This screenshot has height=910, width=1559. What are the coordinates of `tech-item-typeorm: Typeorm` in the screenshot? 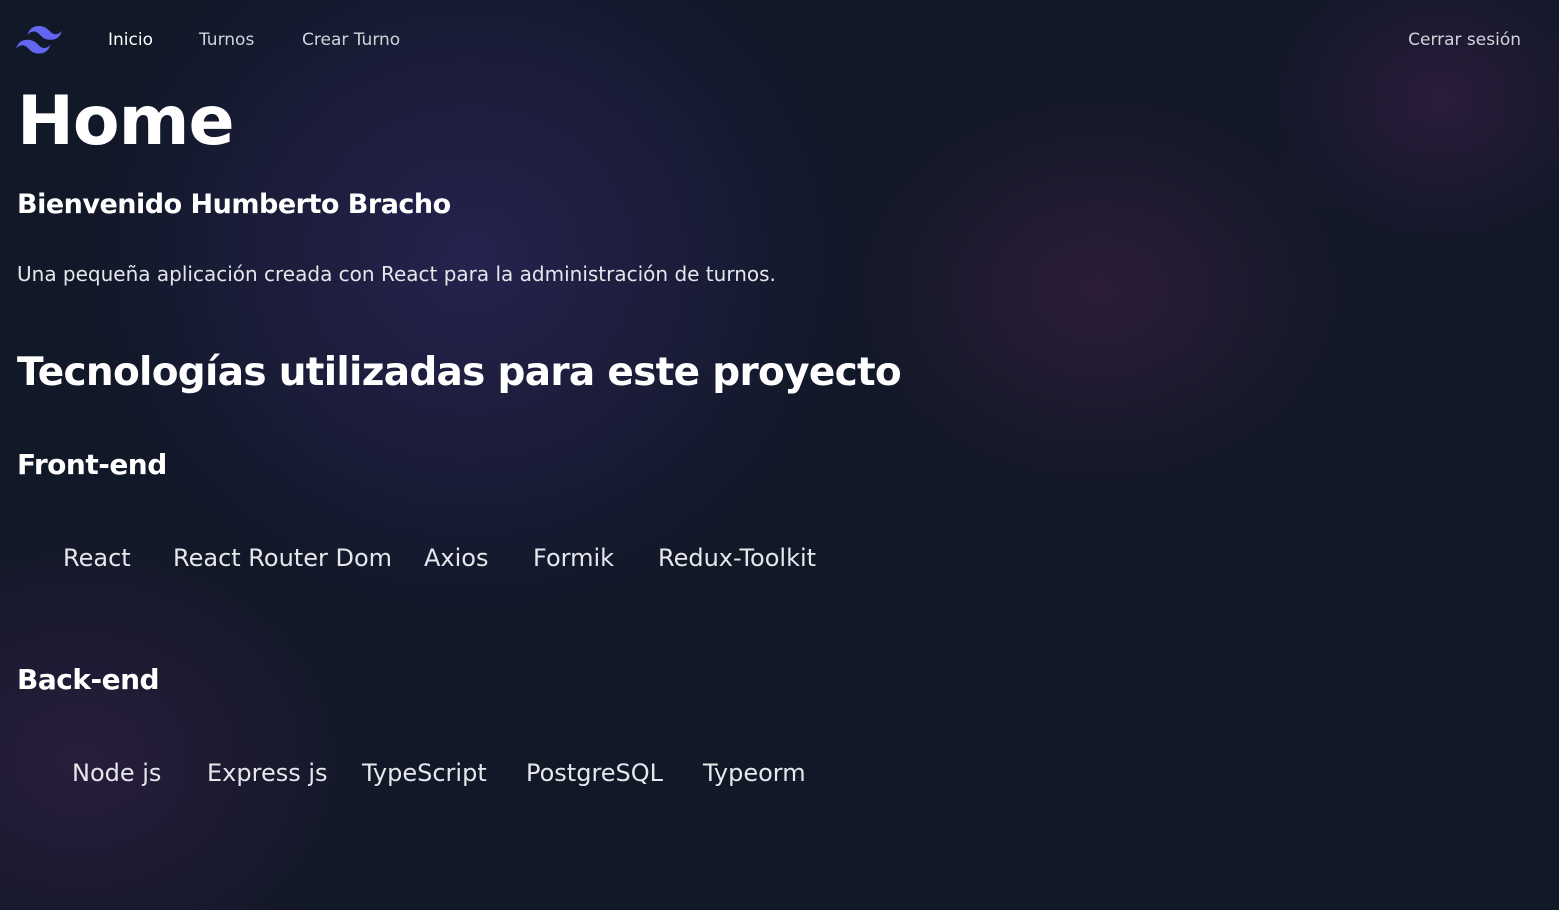 It's located at (754, 773).